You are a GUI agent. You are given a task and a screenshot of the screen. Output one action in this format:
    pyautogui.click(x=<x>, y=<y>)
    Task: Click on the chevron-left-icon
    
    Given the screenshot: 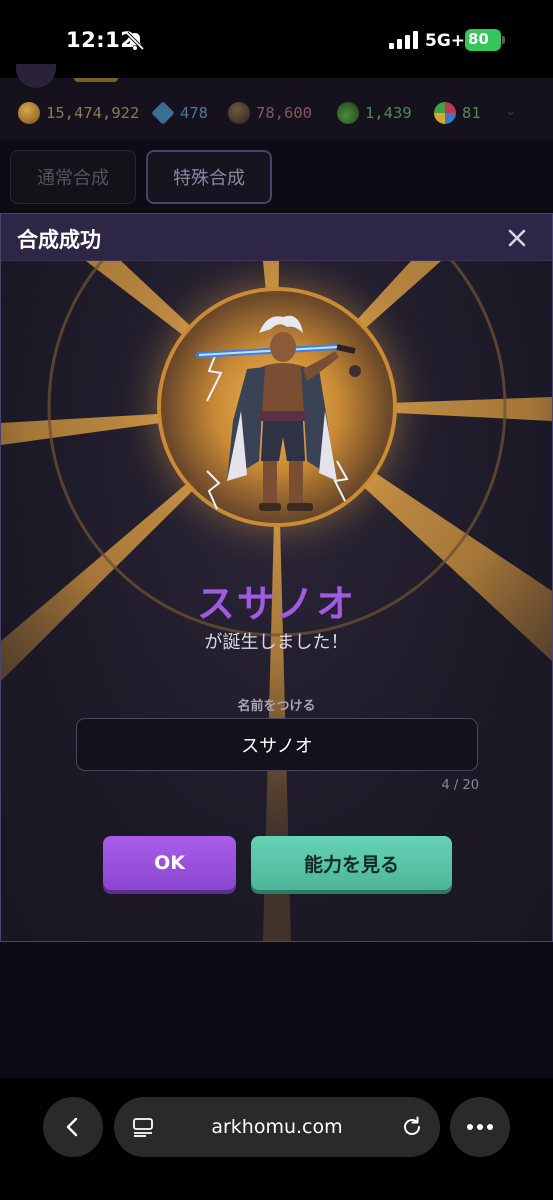 What is the action you would take?
    pyautogui.click(x=72, y=1127)
    